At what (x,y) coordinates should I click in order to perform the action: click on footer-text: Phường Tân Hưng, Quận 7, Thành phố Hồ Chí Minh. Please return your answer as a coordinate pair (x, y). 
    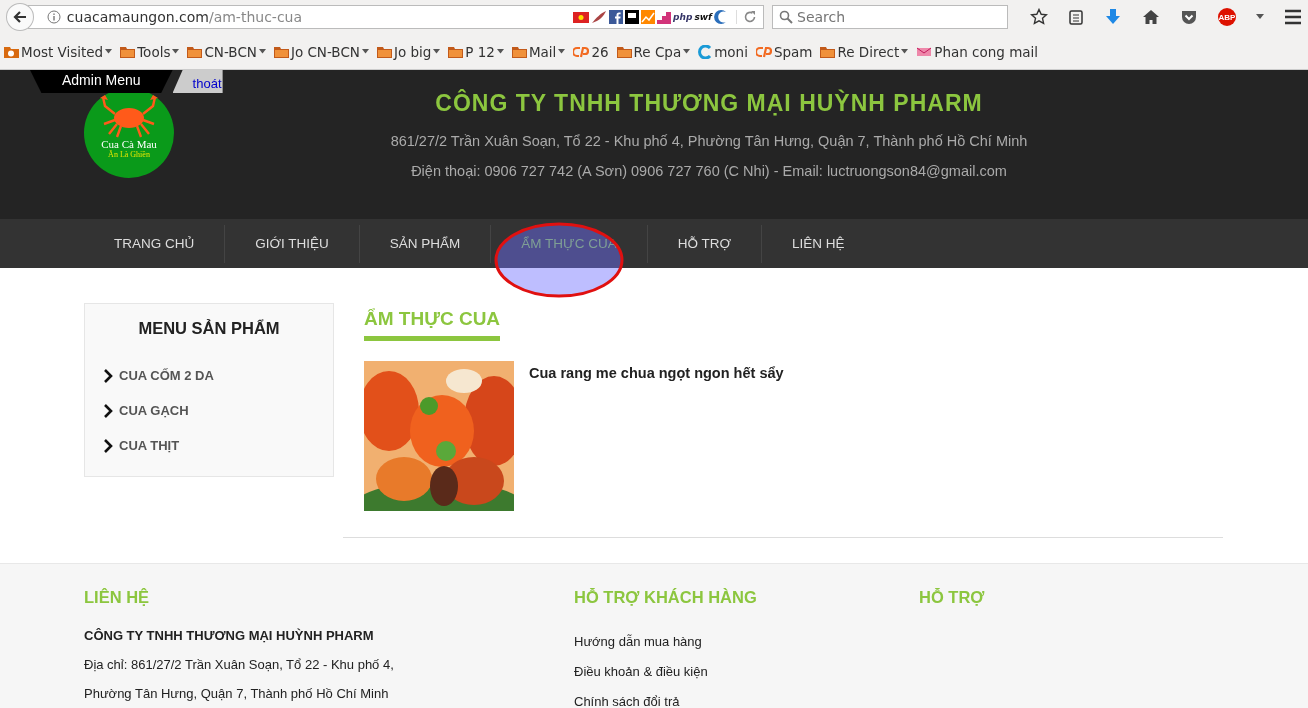
    Looking at the image, I should click on (237, 694).